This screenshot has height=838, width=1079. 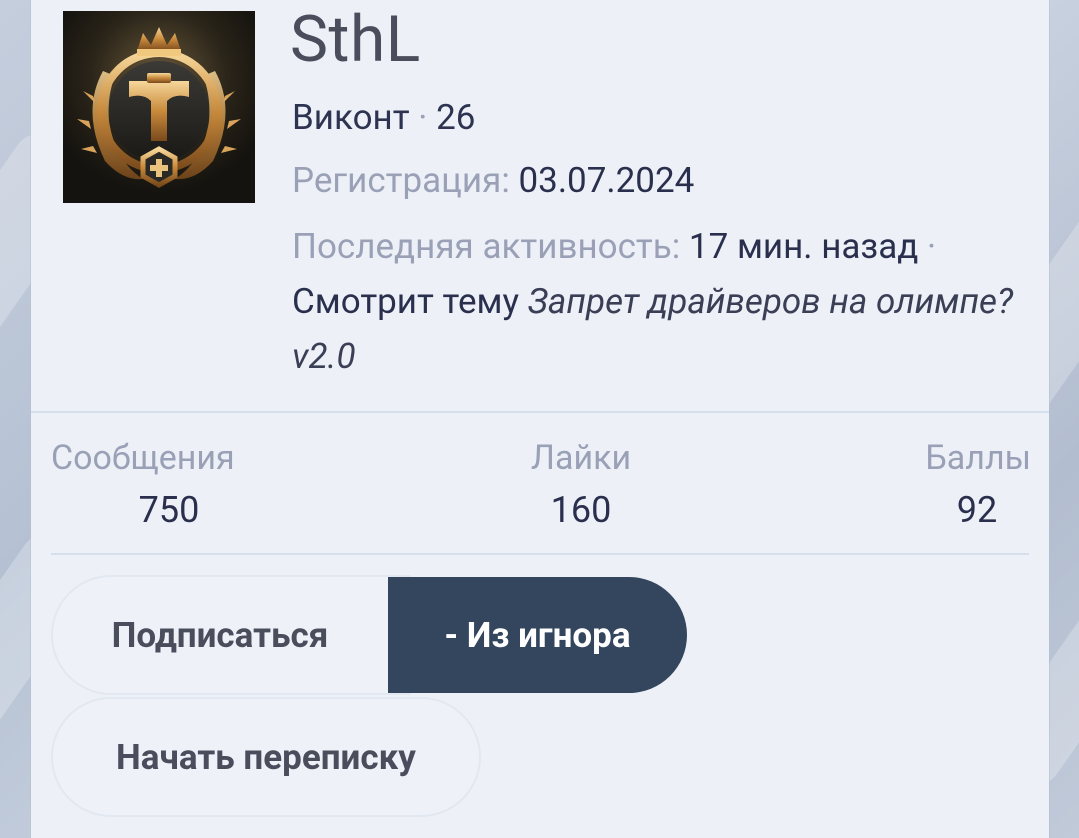 I want to click on stat-points: Баллы 92, so click(x=966, y=484).